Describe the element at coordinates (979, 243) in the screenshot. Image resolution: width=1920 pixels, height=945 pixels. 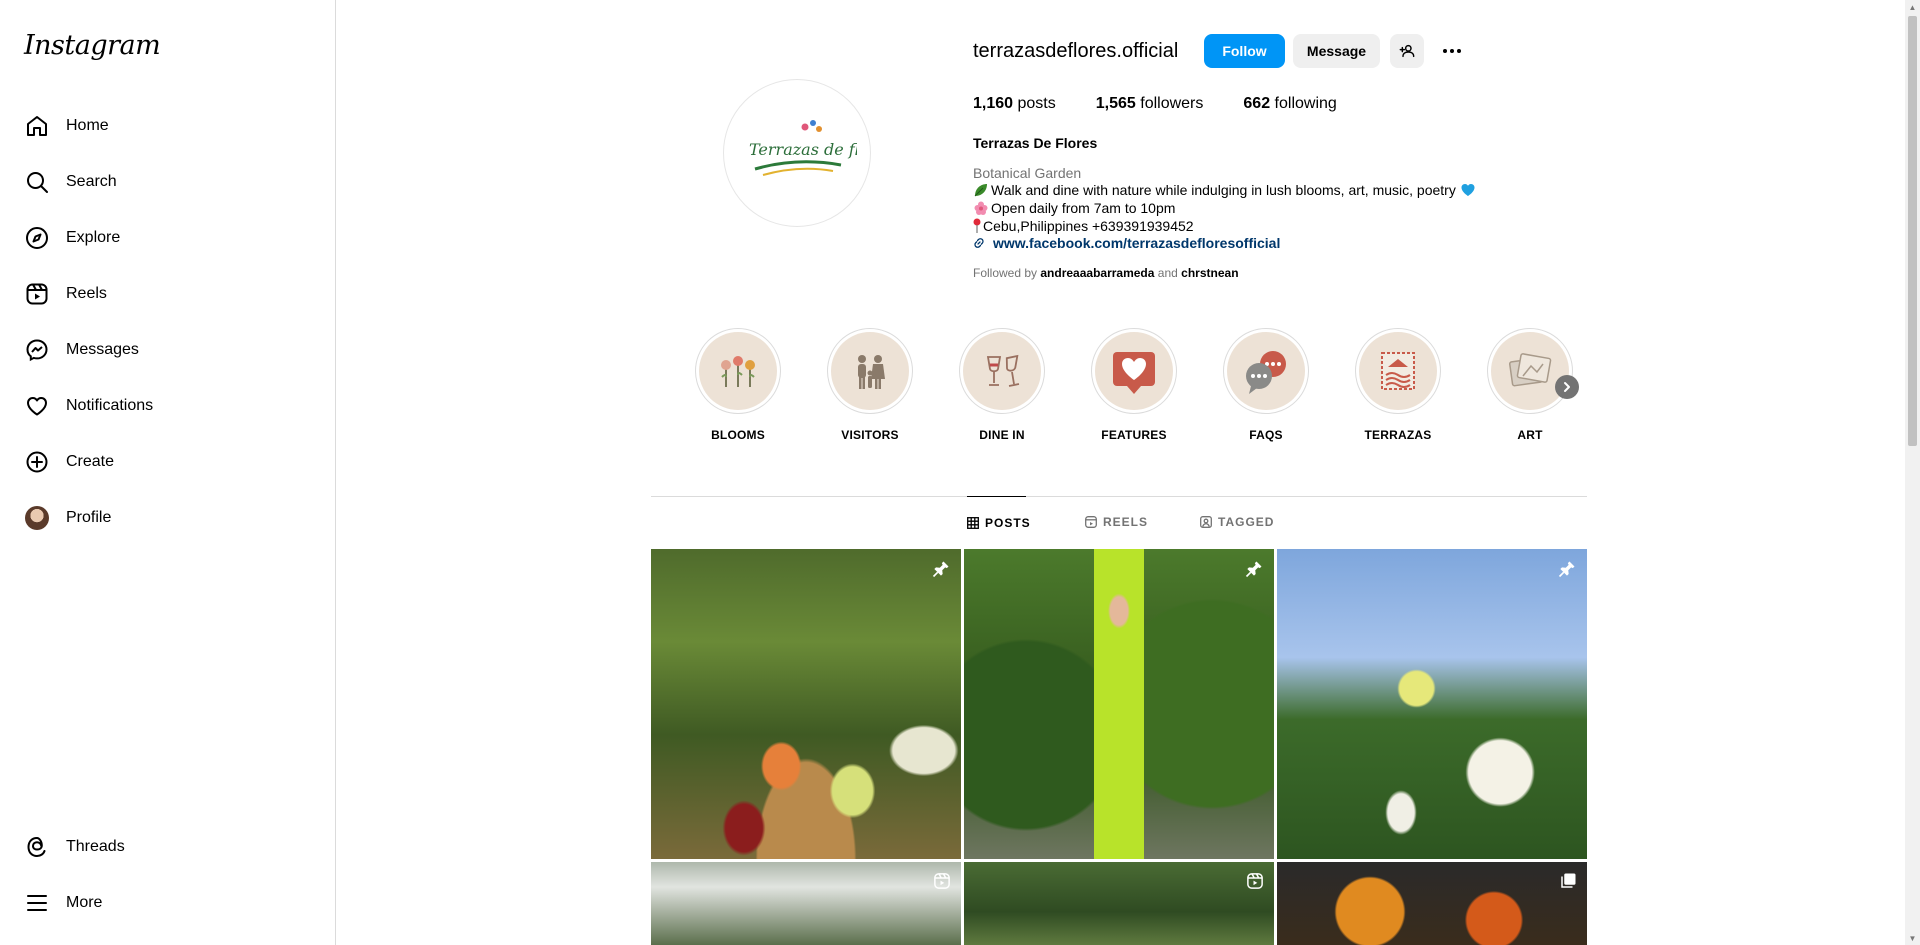
I see `link-icon` at that location.